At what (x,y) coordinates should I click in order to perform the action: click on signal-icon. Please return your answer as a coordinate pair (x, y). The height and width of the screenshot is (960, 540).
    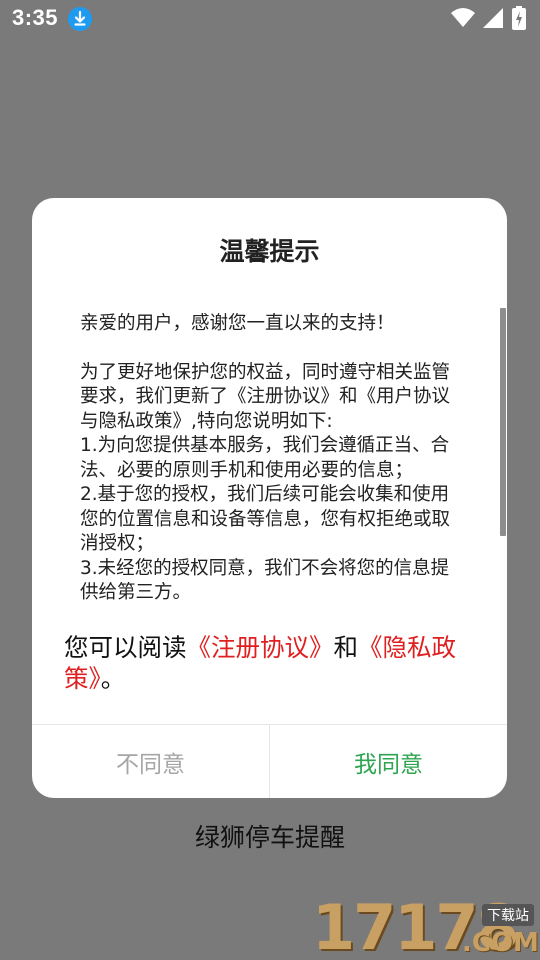
    Looking at the image, I should click on (493, 18).